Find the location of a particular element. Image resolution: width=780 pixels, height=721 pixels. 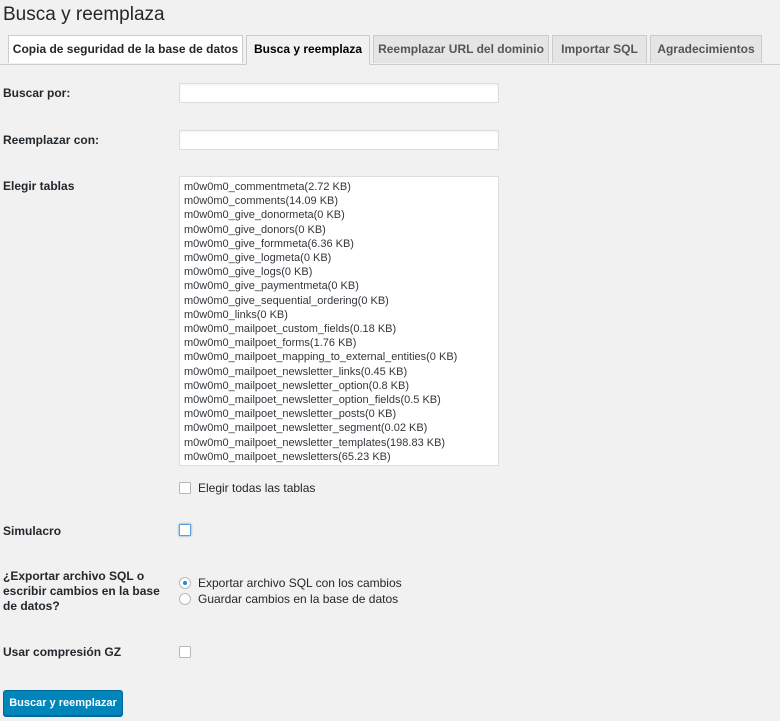

tab-import-sql: Importar SQL is located at coordinates (599, 49).